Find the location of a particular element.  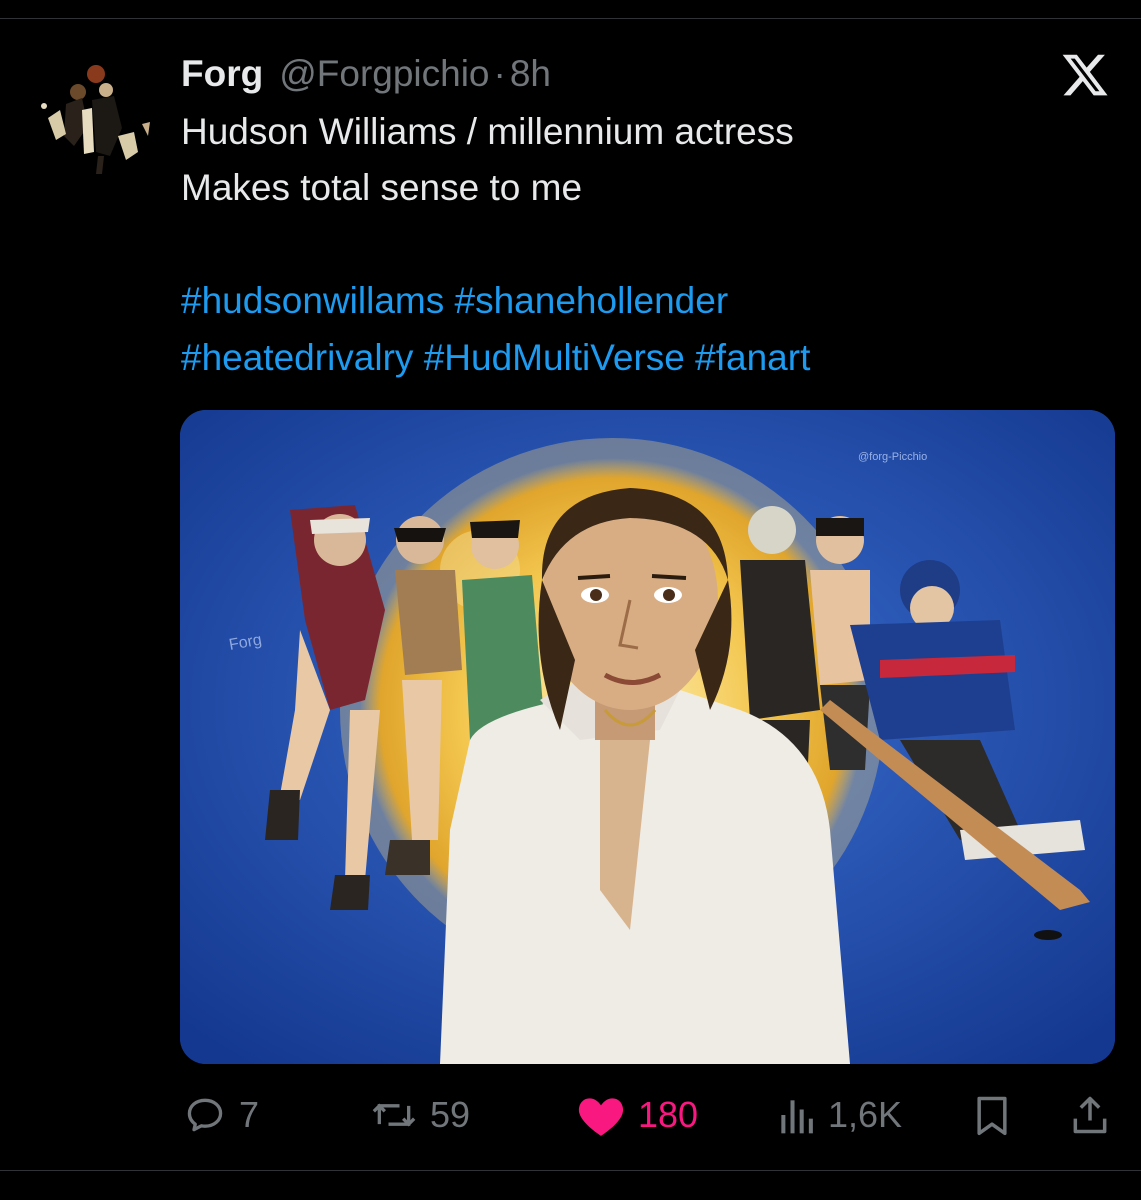

post-text-line: Makes total sense to me is located at coordinates (382, 187).